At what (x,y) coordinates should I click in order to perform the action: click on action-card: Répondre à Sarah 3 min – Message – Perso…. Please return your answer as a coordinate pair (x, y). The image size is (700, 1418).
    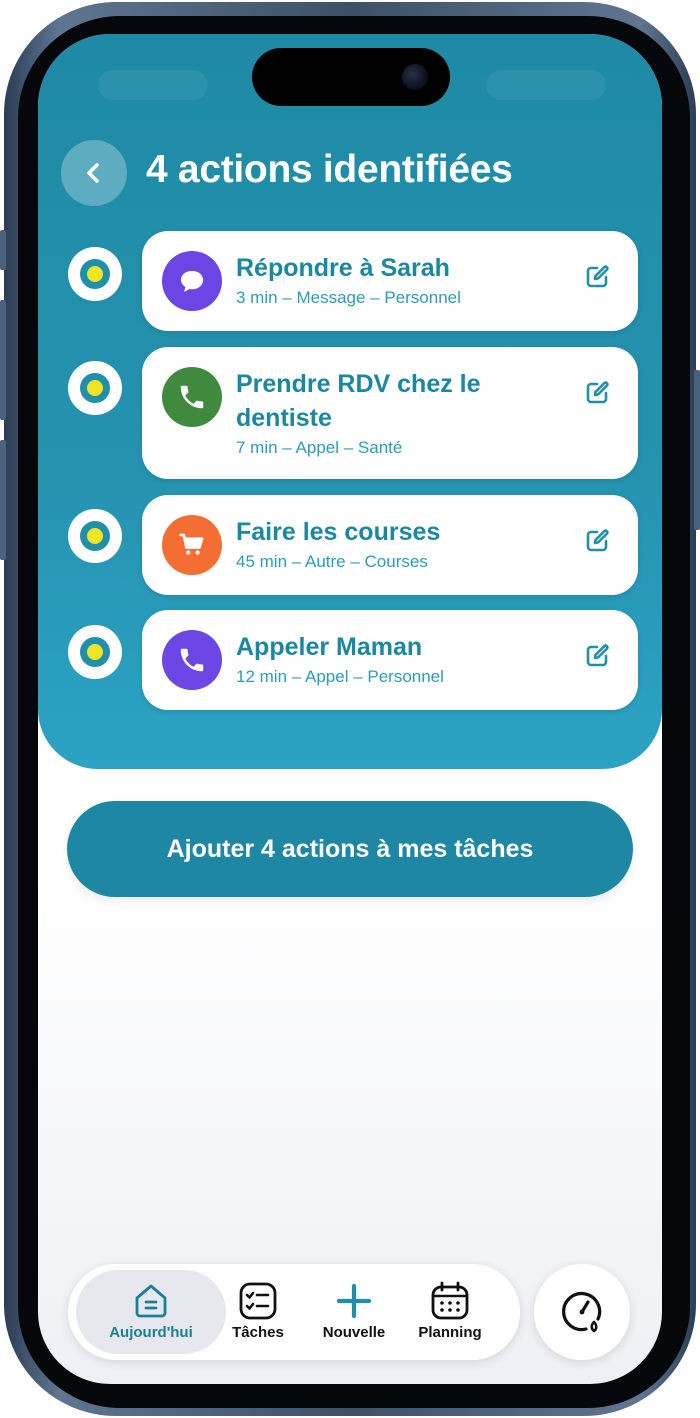
    Looking at the image, I should click on (390, 281).